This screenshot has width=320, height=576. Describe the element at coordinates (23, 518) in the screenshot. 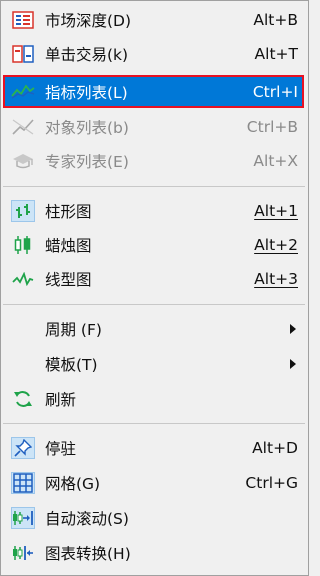

I see `auto-scroll-icon` at that location.